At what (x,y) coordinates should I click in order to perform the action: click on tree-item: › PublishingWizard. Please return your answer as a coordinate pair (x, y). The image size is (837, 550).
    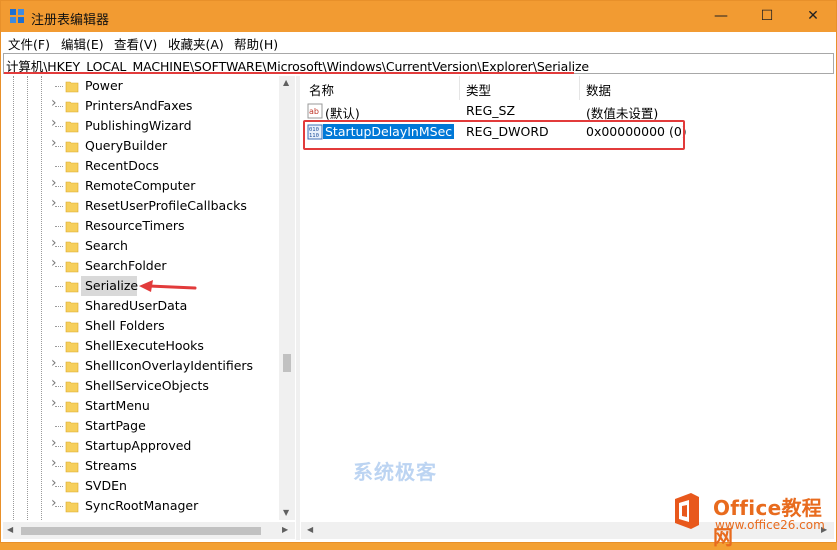
    Looking at the image, I should click on (143, 126).